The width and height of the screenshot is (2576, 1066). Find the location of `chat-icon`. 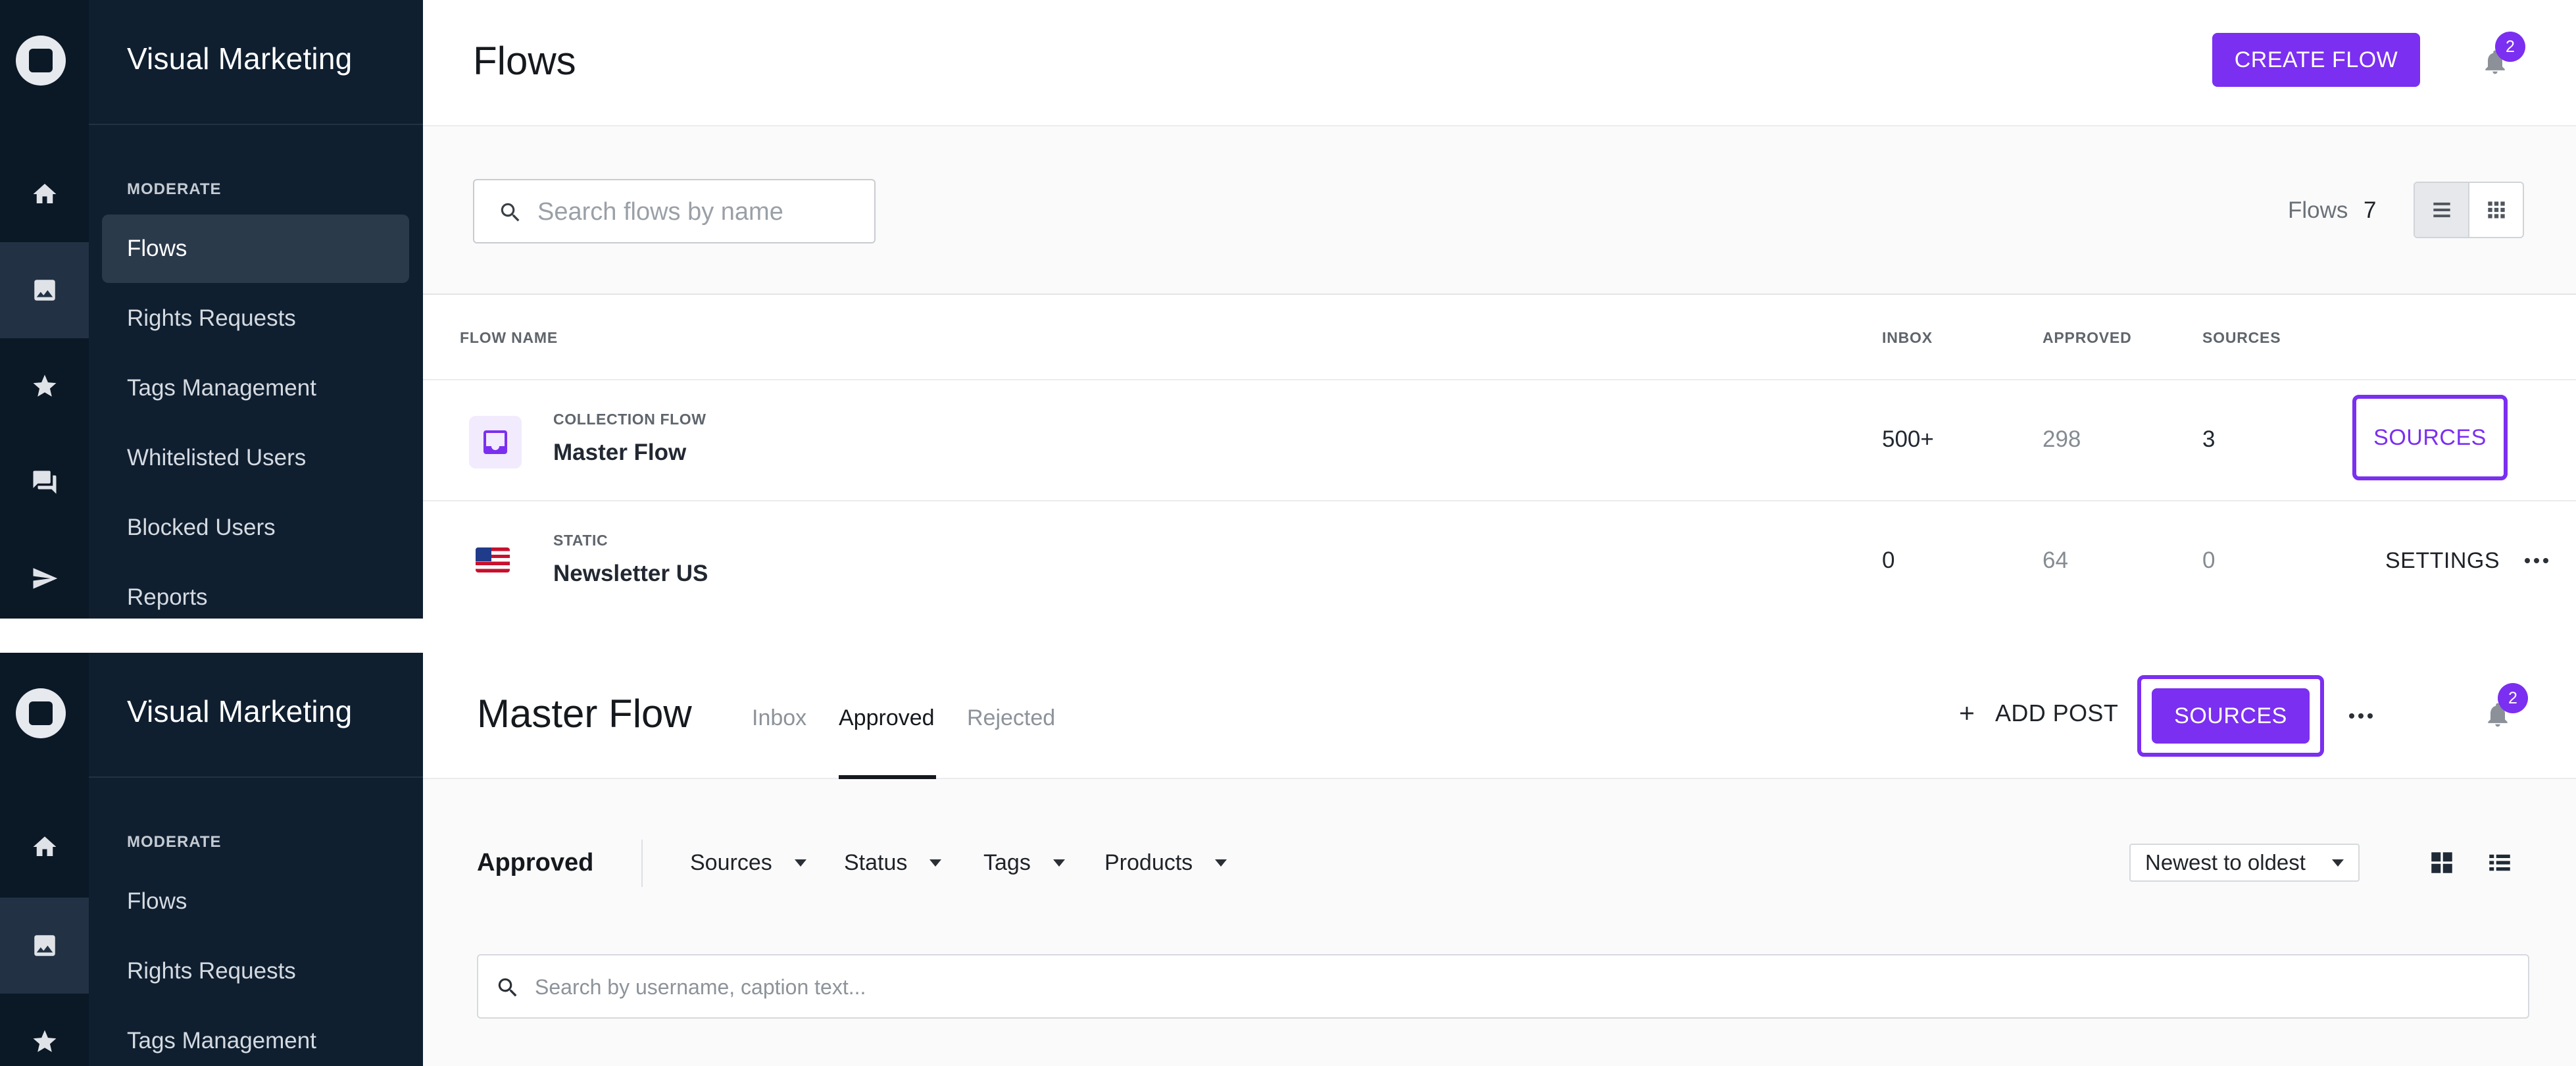

chat-icon is located at coordinates (44, 482).